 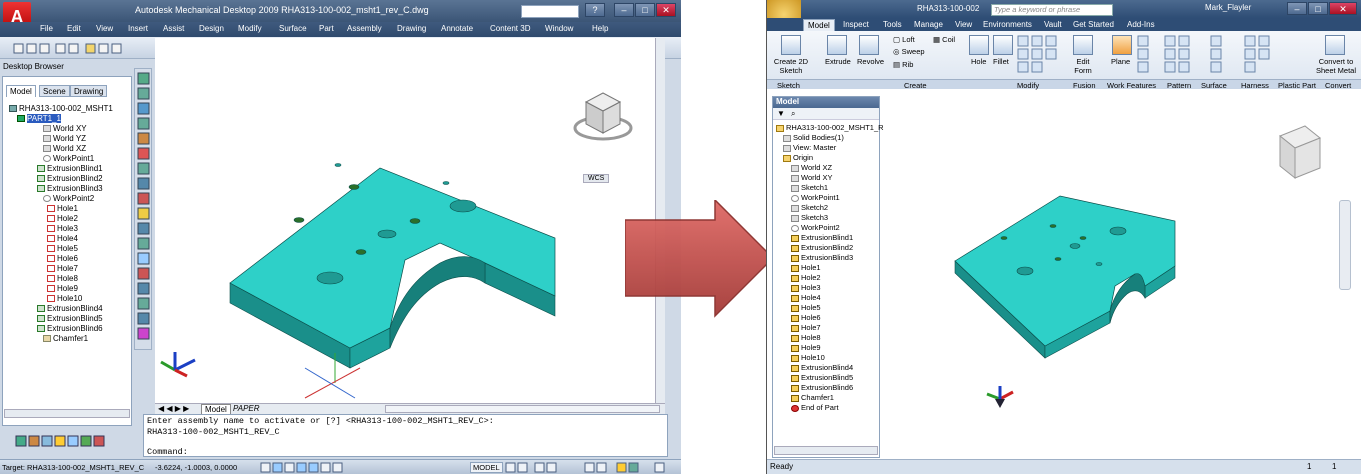 What do you see at coordinates (1335, 45) in the screenshot?
I see `convert-sheet-metal-icon` at bounding box center [1335, 45].